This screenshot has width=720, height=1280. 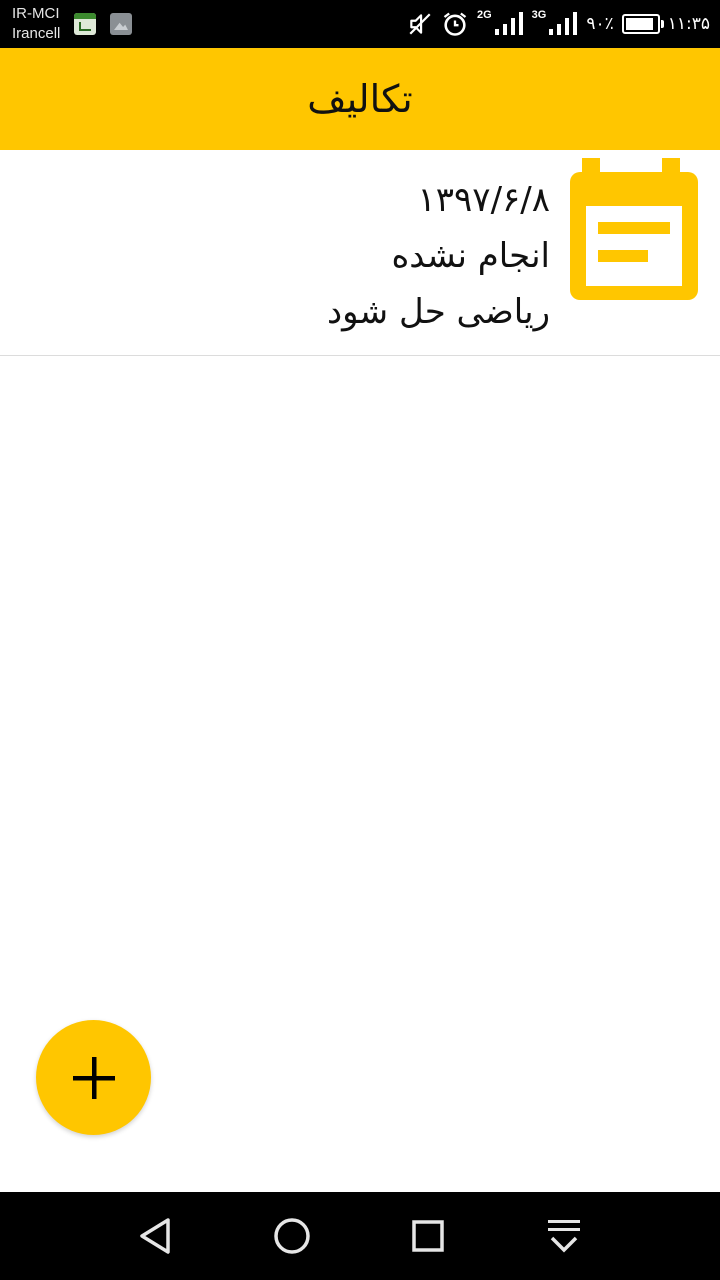 What do you see at coordinates (85, 24) in the screenshot?
I see `app-notification-icon` at bounding box center [85, 24].